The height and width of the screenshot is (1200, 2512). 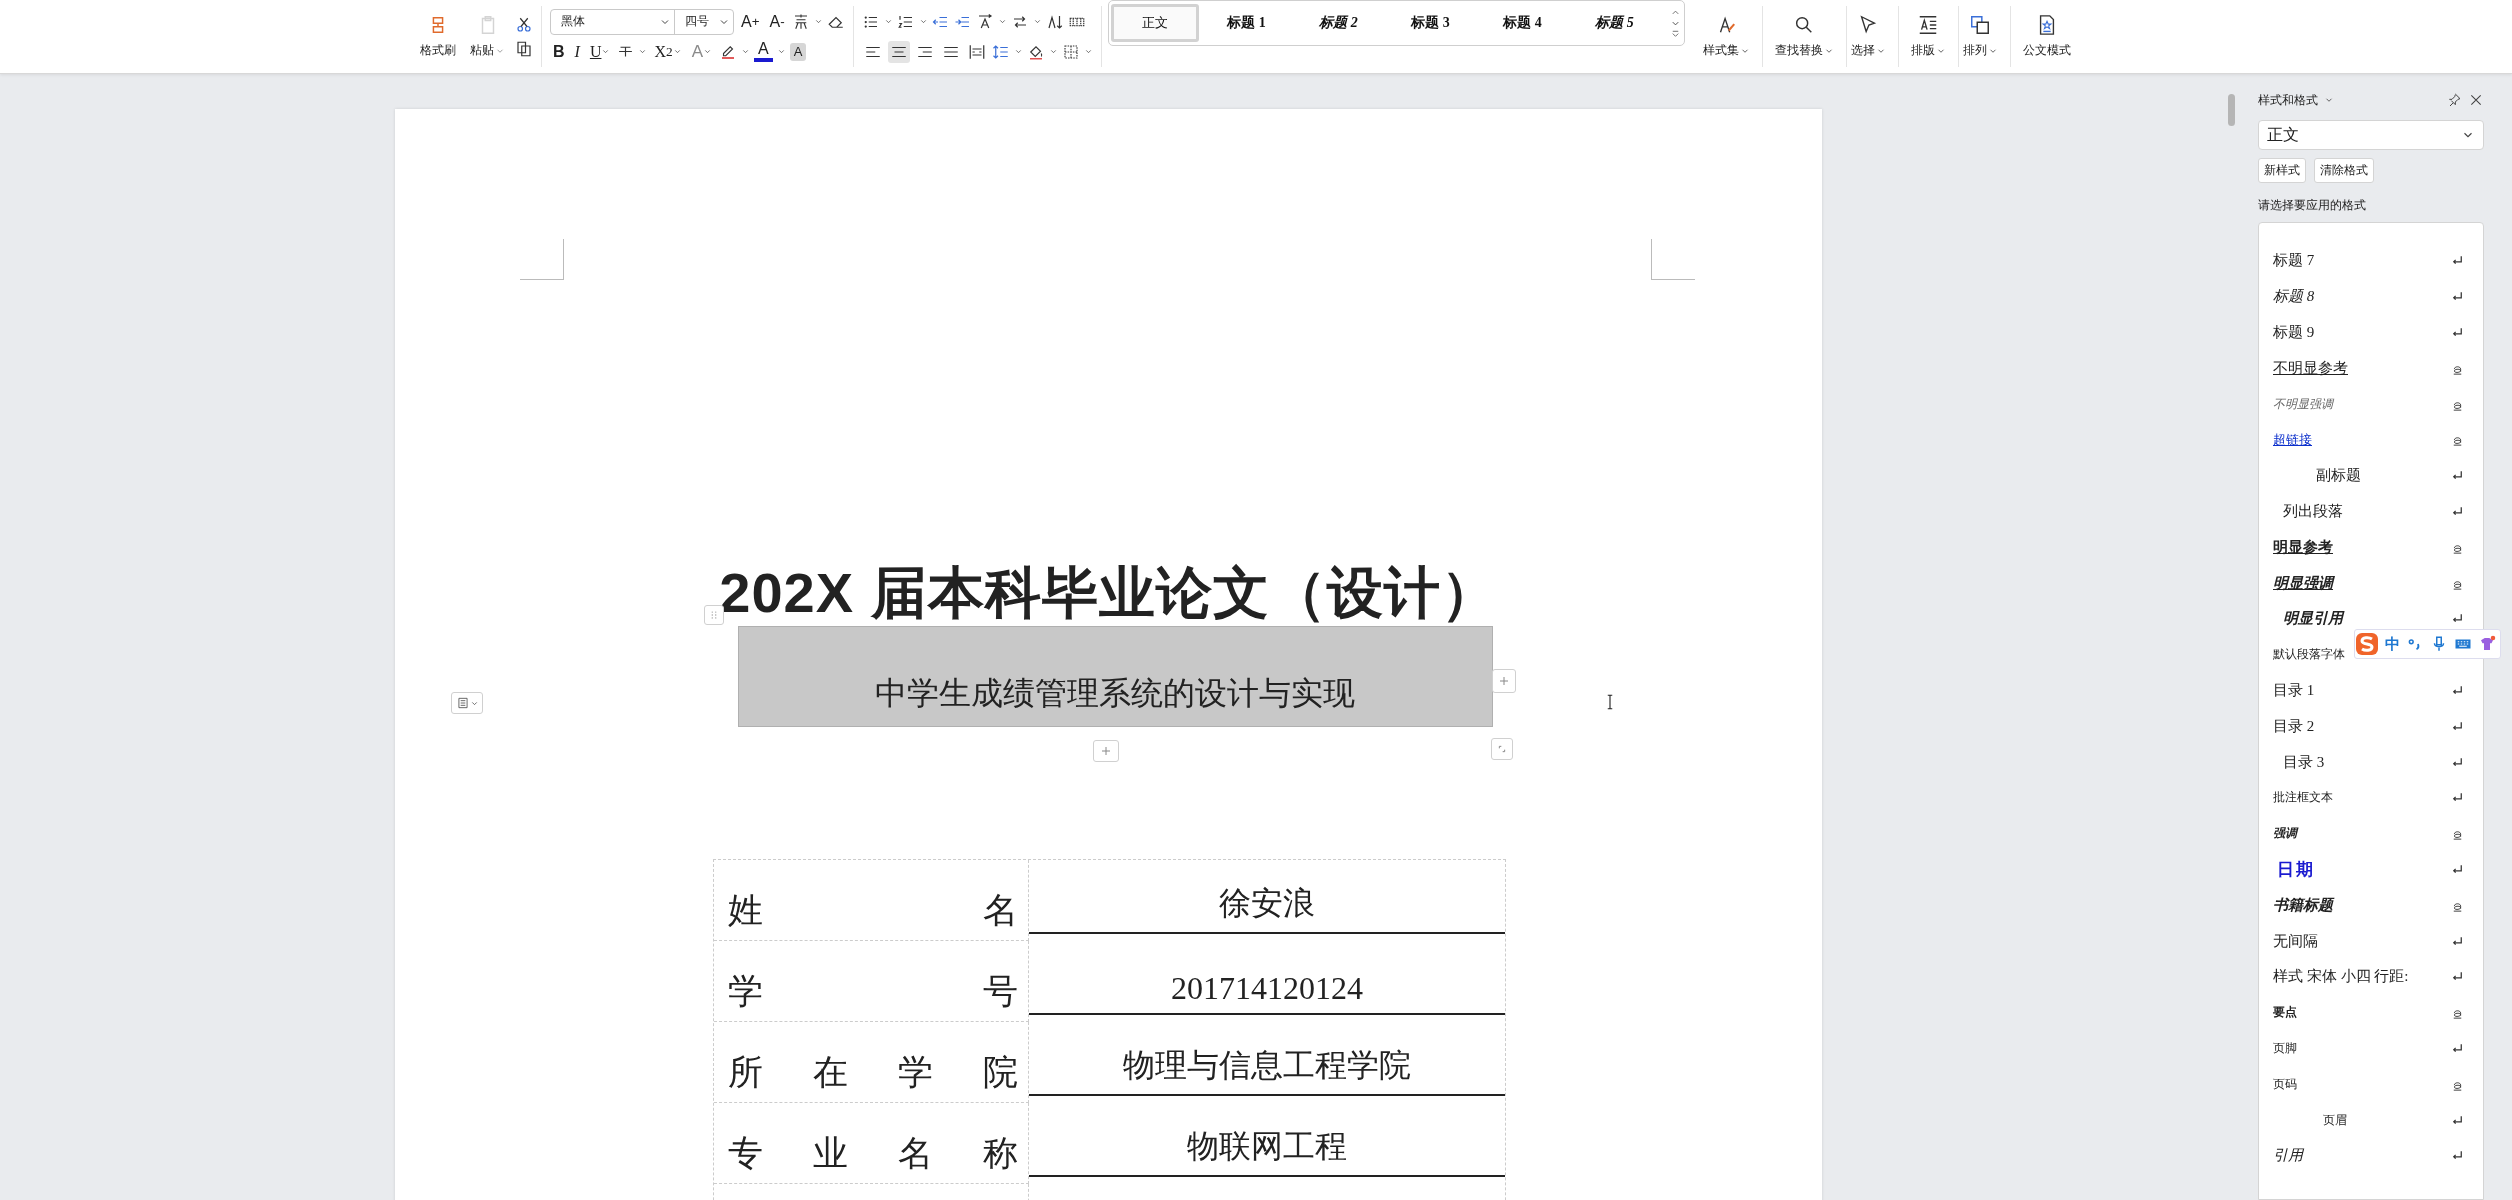 What do you see at coordinates (2310, 619) in the screenshot?
I see `style-list-item: 明显引用` at bounding box center [2310, 619].